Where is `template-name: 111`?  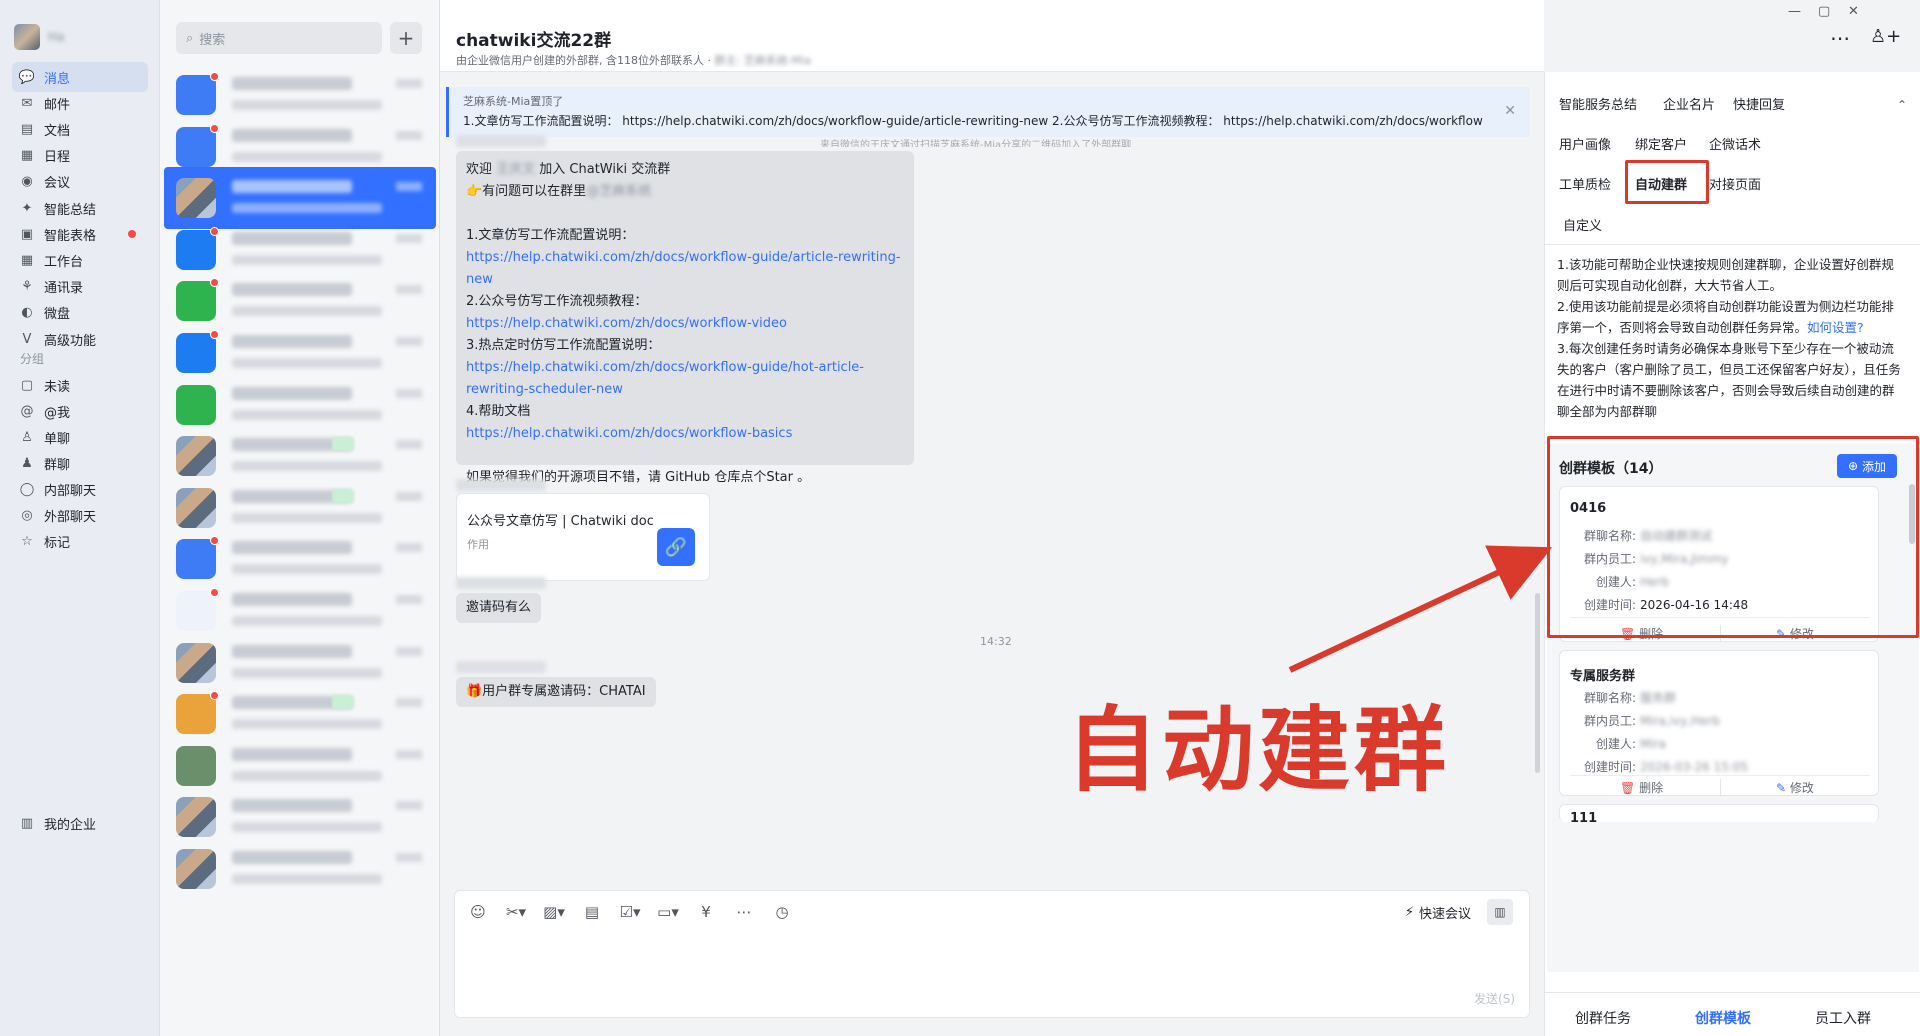 template-name: 111 is located at coordinates (1584, 816).